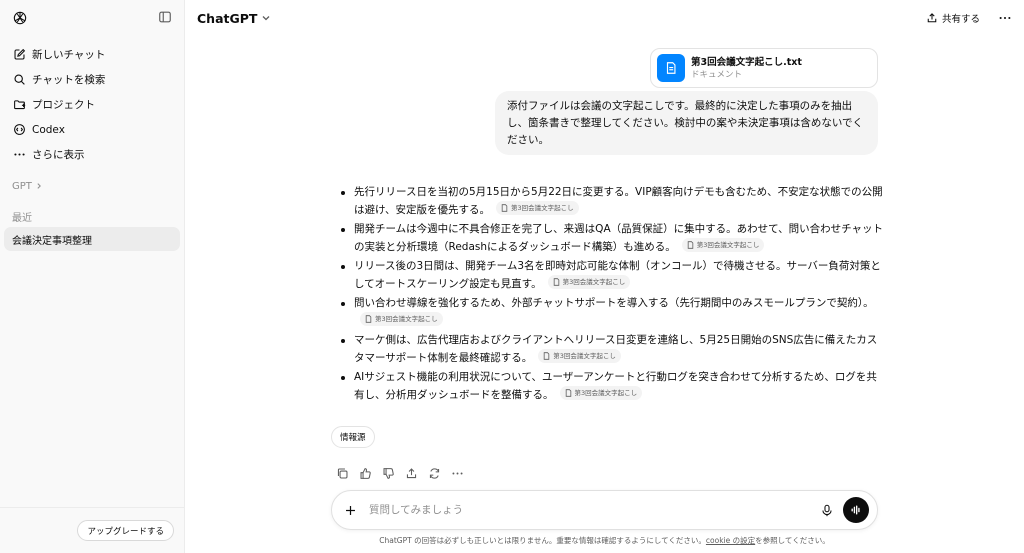 This screenshot has width=1024, height=553. Describe the element at coordinates (19, 155) in the screenshot. I see `more-horizontal-icon` at that location.